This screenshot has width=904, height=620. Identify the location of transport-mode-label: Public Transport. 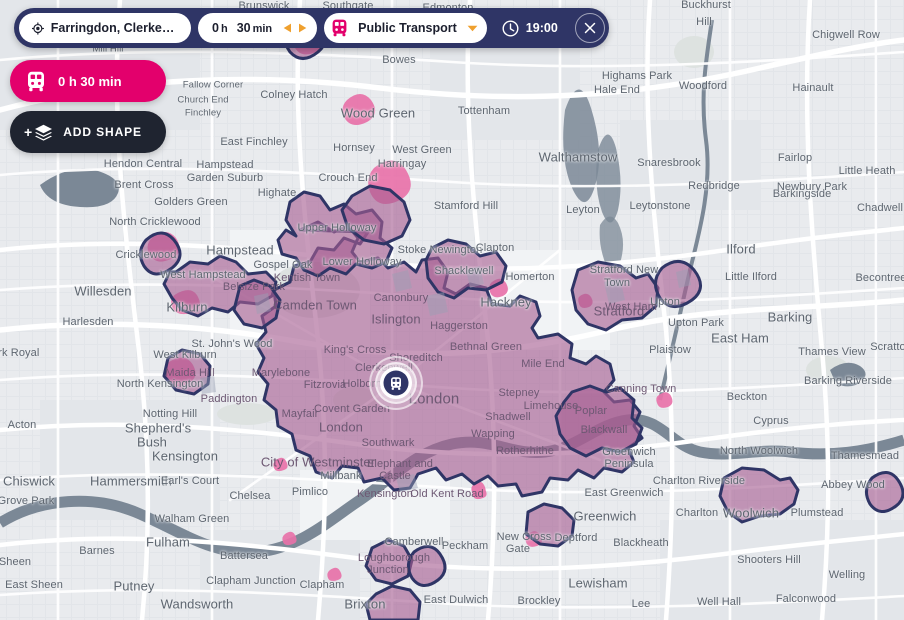
(407, 28).